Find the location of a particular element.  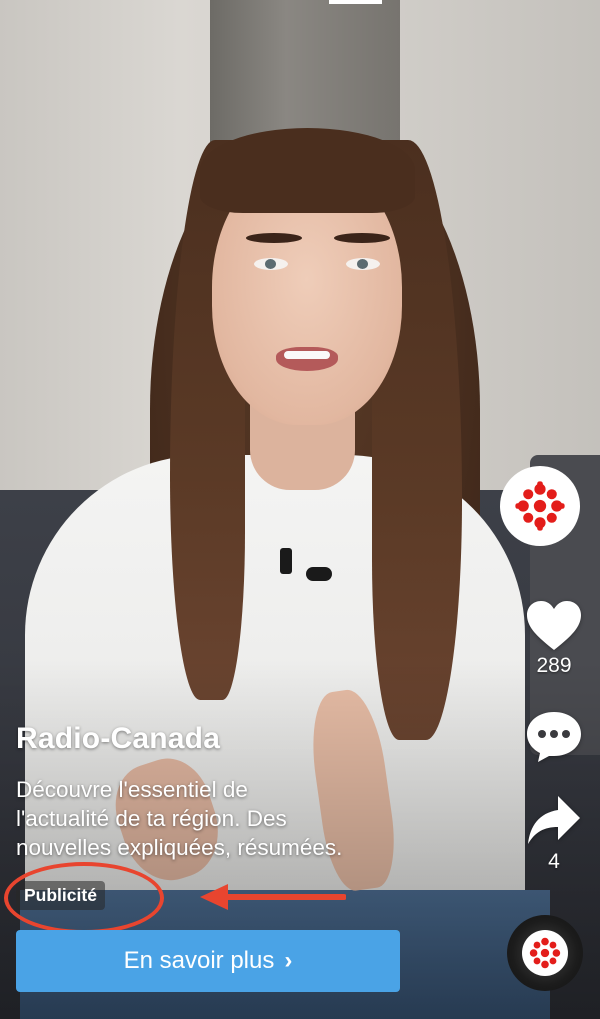

person-mouth is located at coordinates (307, 359).